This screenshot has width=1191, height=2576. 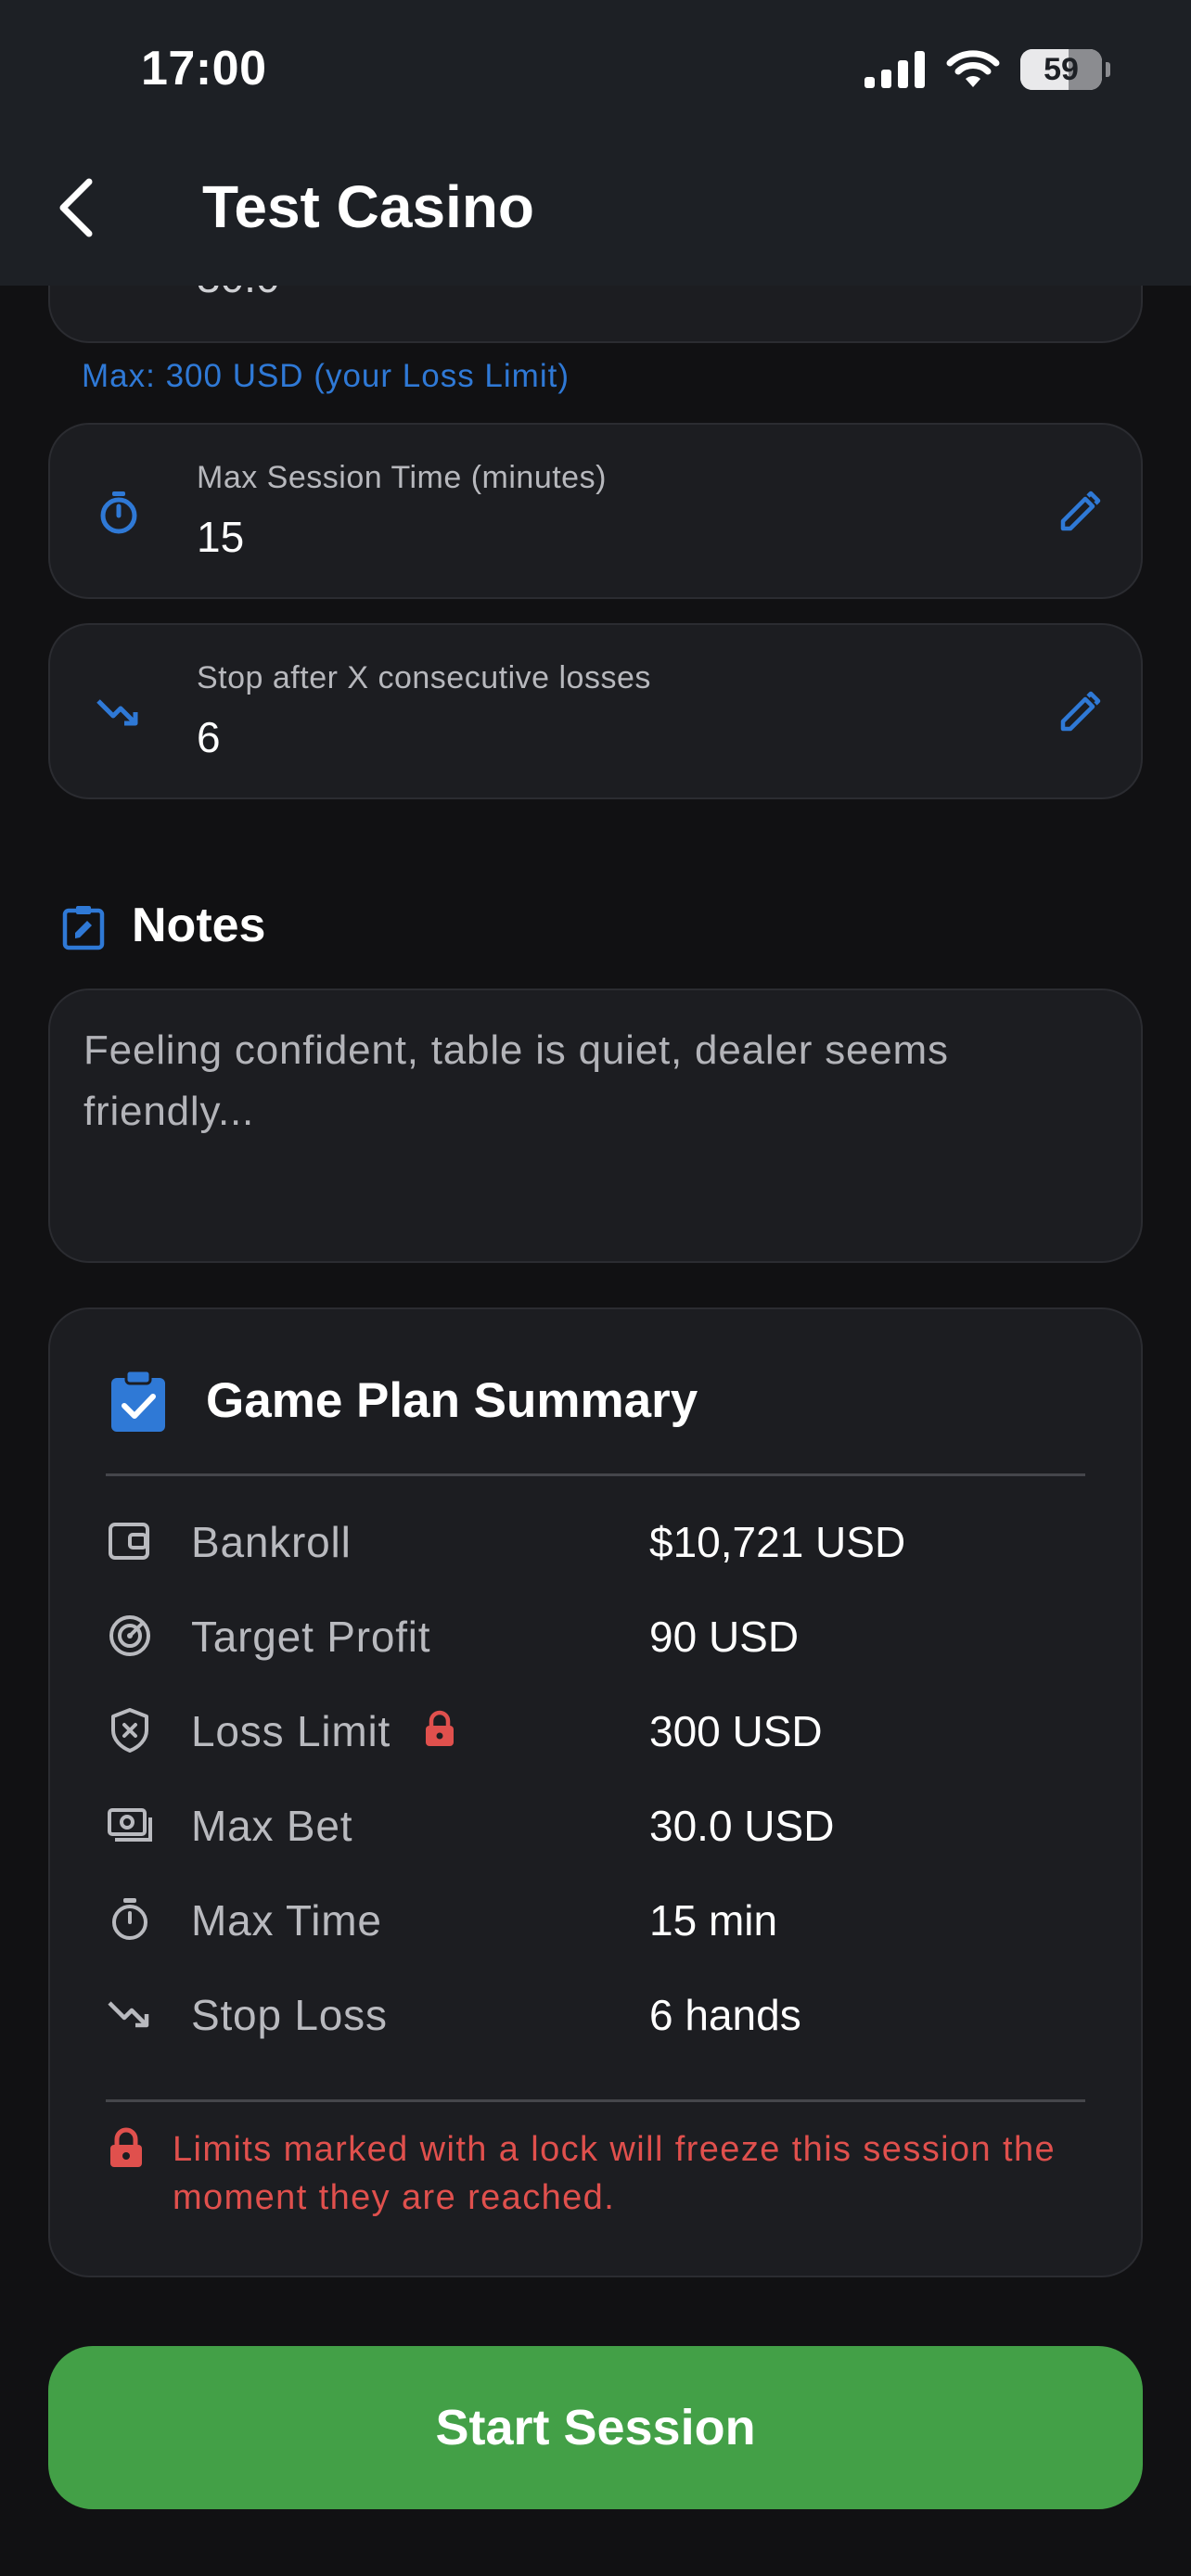 I want to click on summary-row-label: Max Bet, so click(x=272, y=1826).